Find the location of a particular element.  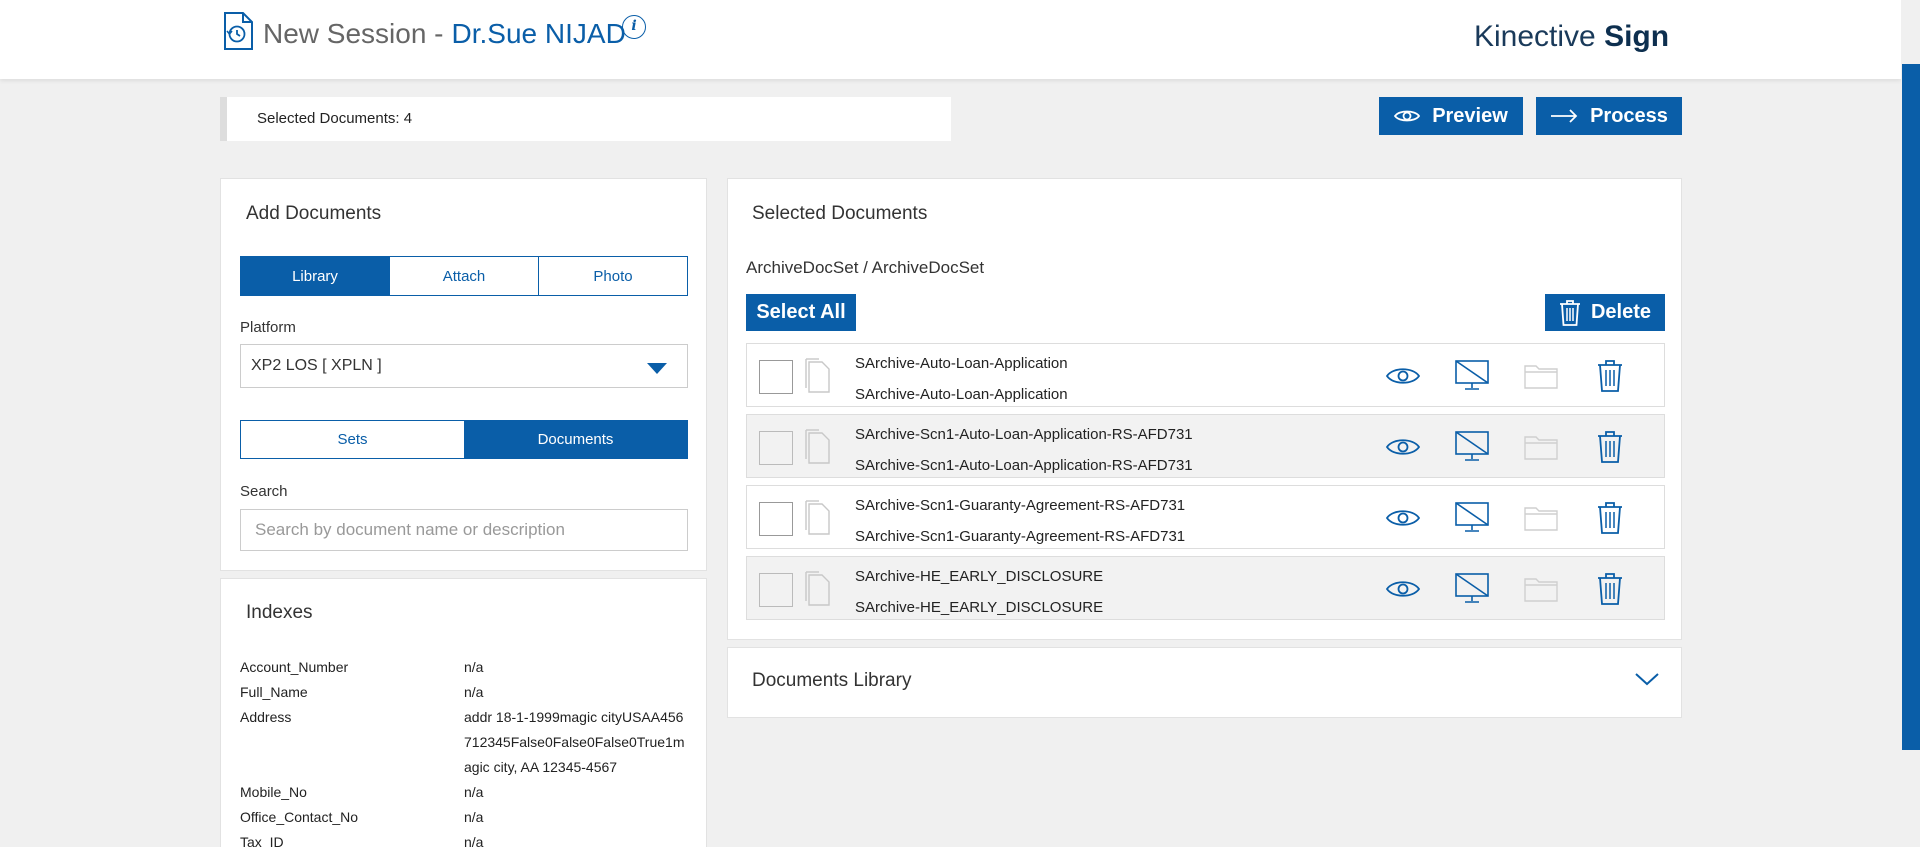

platform-value: XP2 LOS [ XPLN ] is located at coordinates (316, 365).